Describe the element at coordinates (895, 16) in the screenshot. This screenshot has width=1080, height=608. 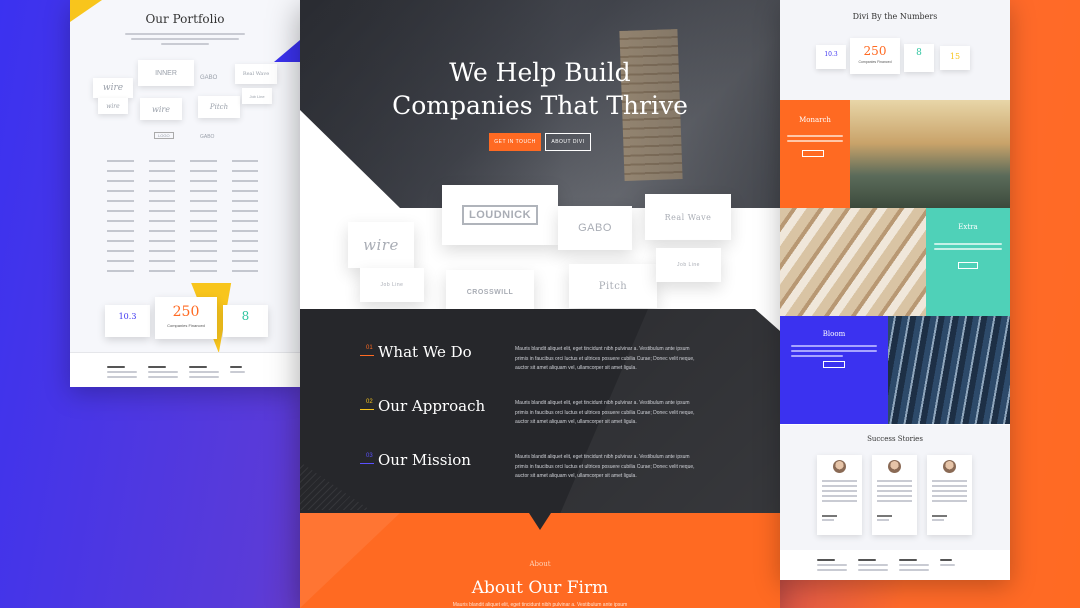
I see `numbers-title: Divi By the Numbers` at that location.